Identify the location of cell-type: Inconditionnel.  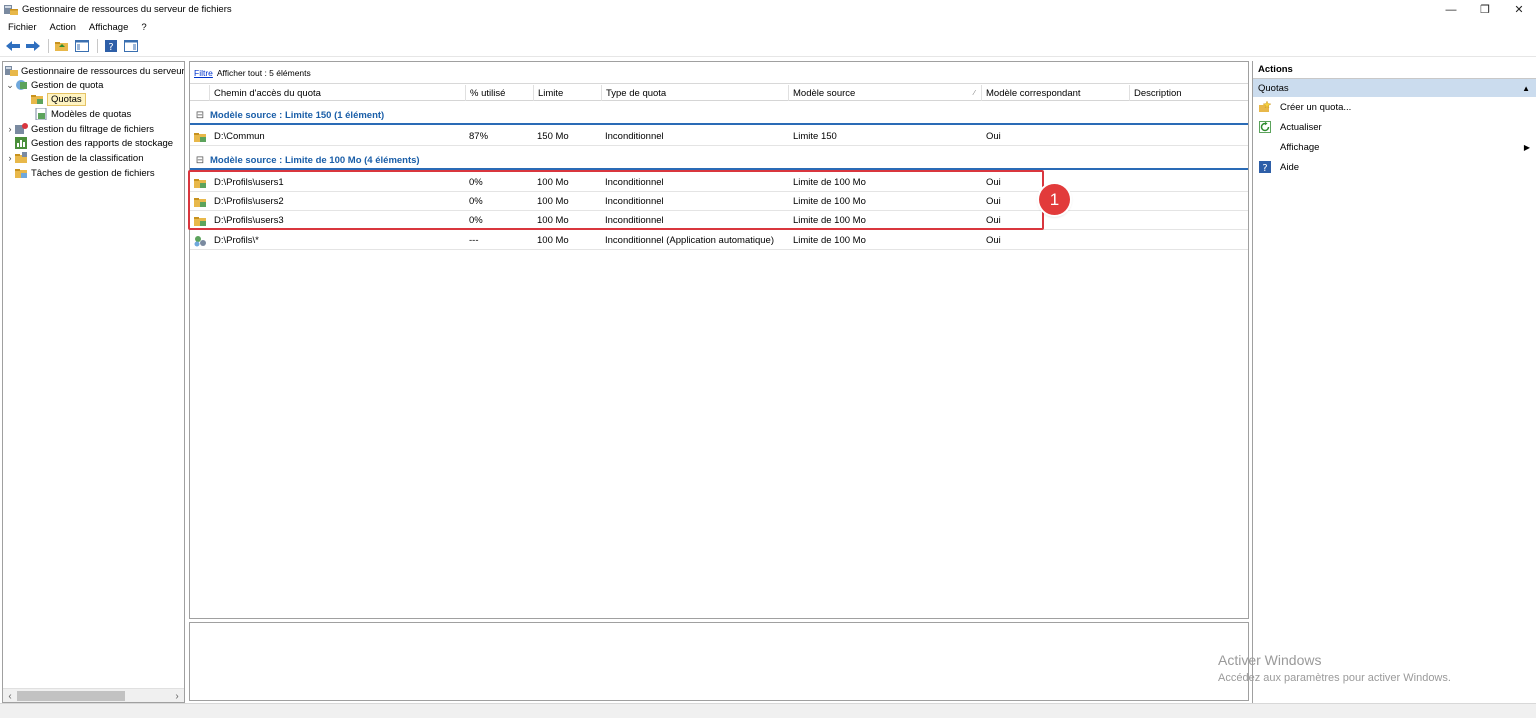
(634, 136).